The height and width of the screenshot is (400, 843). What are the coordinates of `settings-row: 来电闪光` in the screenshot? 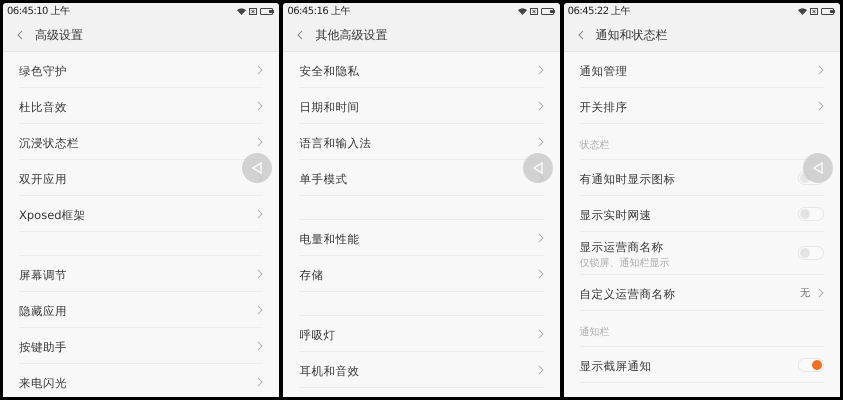 It's located at (141, 380).